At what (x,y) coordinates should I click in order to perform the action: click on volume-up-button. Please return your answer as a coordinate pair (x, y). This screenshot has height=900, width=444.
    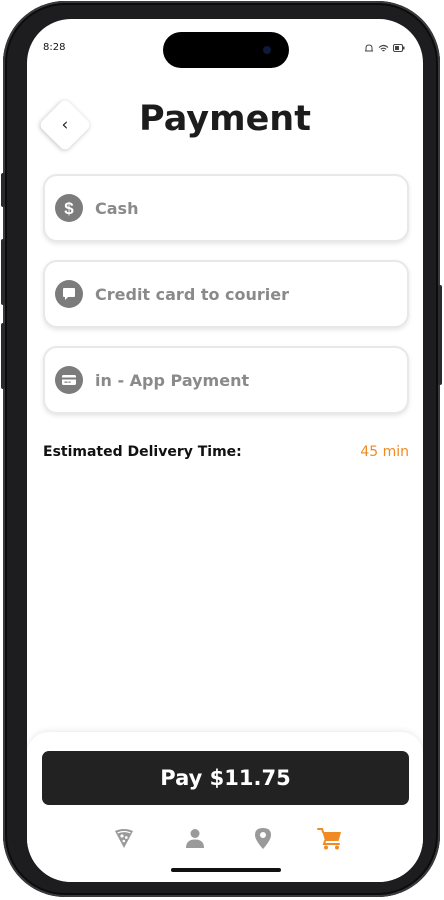
    Looking at the image, I should click on (3, 272).